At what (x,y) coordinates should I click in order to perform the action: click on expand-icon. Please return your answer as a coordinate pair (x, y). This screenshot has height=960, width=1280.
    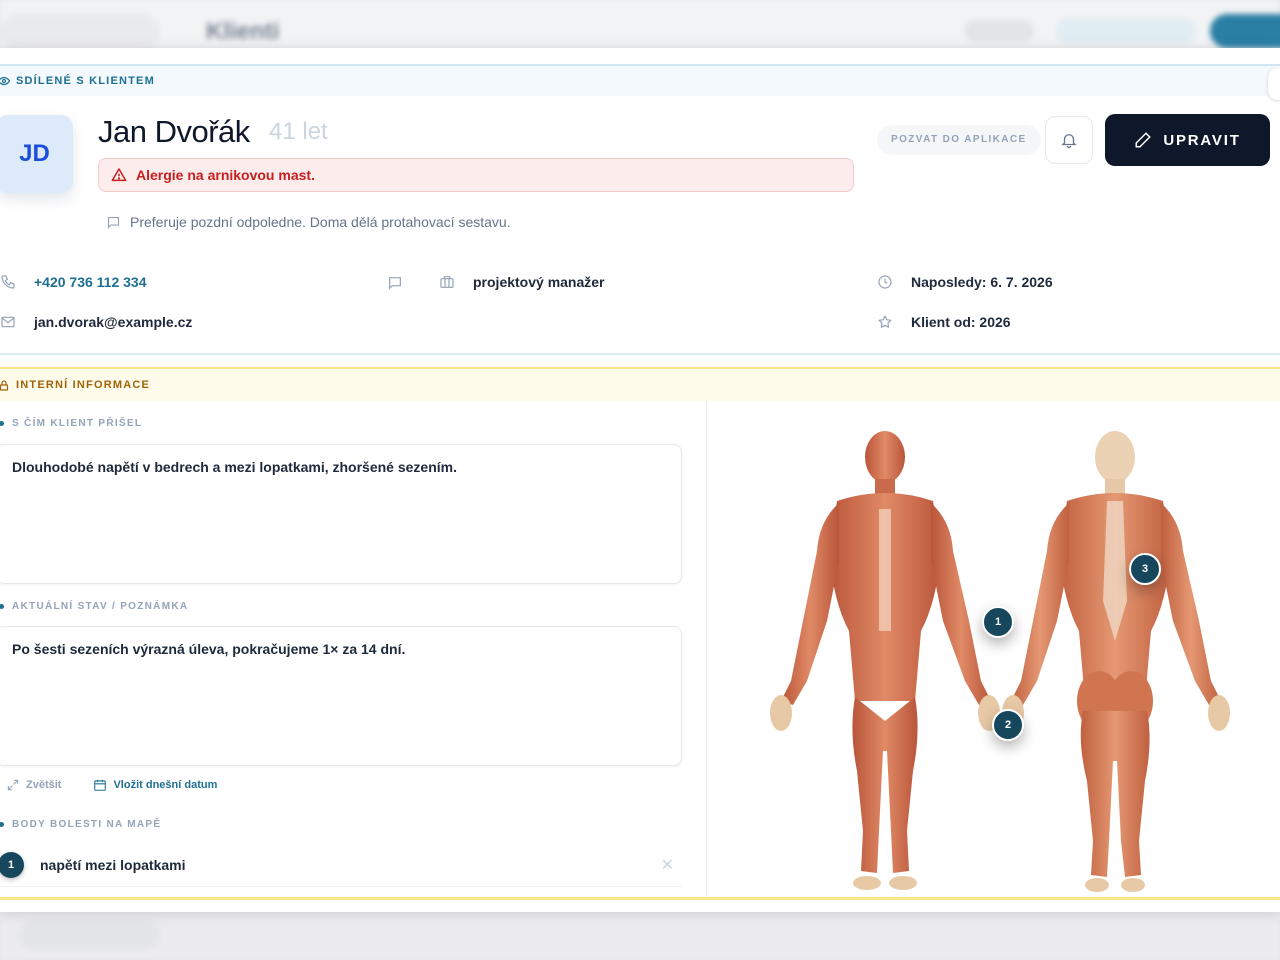
    Looking at the image, I should click on (13, 785).